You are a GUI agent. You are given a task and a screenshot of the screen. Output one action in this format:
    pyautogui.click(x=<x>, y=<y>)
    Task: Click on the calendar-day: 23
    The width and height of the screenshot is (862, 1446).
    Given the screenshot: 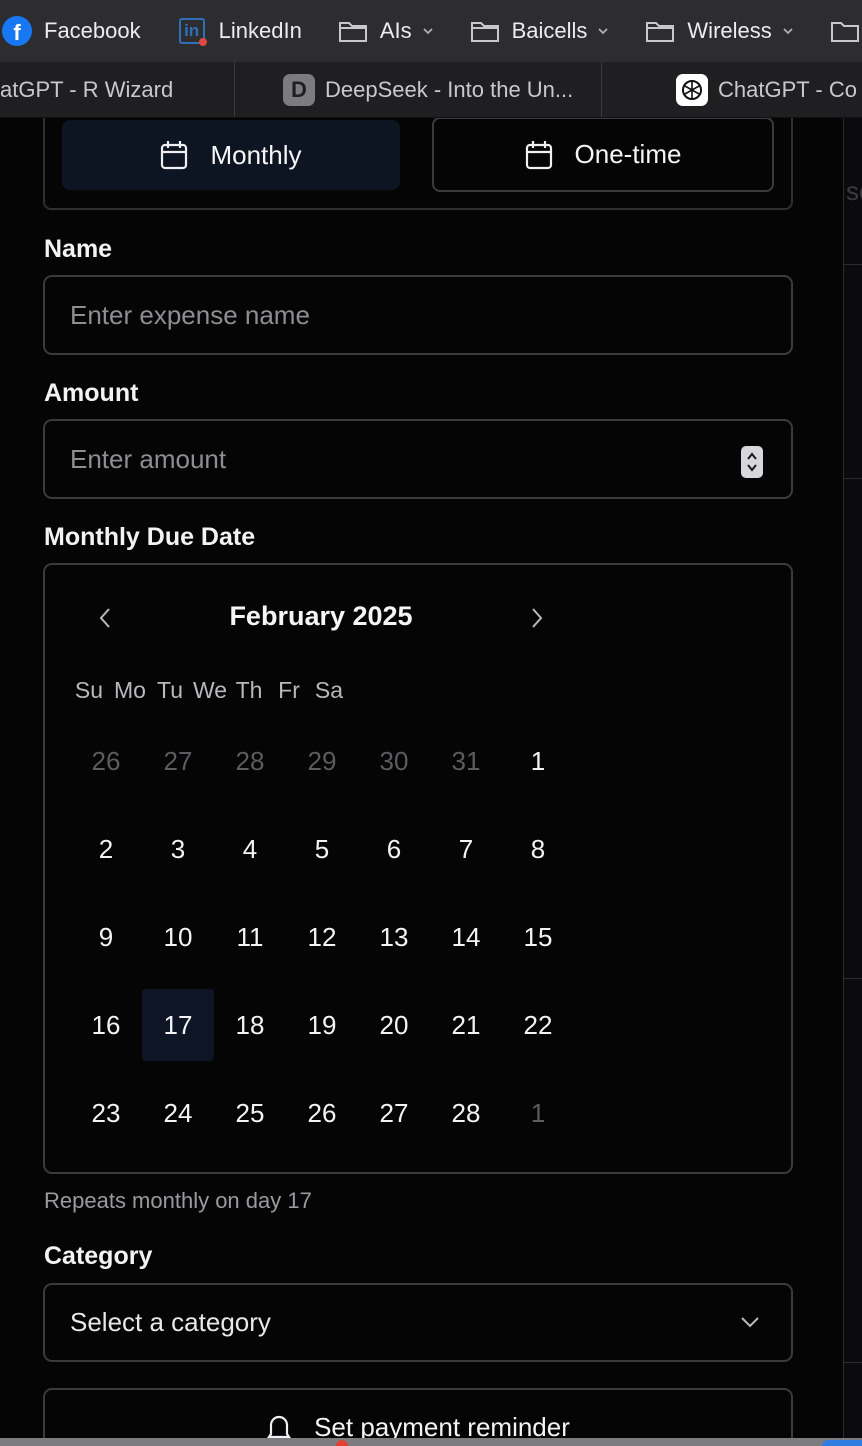 What is the action you would take?
    pyautogui.click(x=106, y=1113)
    